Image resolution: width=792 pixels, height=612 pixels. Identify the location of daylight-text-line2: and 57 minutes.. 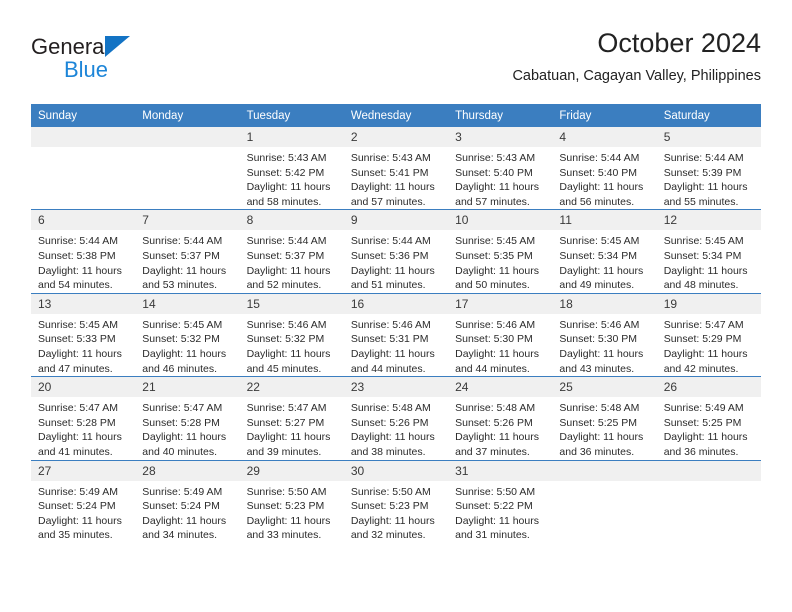
(492, 201).